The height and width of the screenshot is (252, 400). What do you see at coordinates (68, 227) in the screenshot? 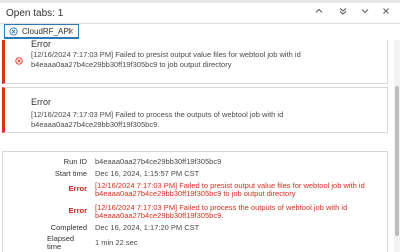
I see `completed-label: Completed` at bounding box center [68, 227].